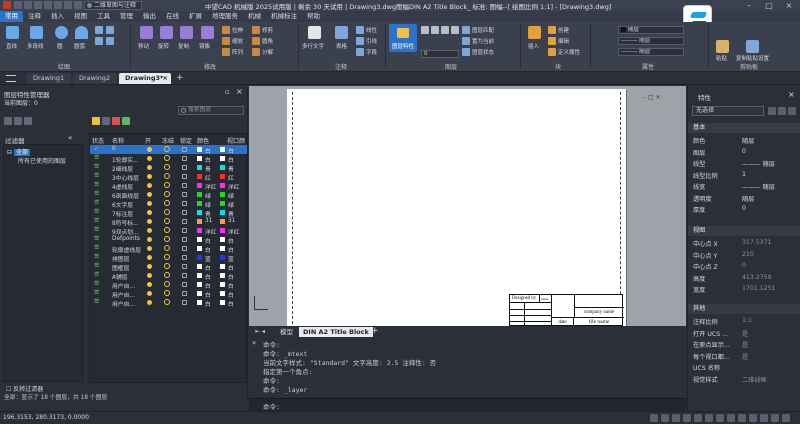 The image size is (800, 424). Describe the element at coordinates (11, 46) in the screenshot. I see `line-button: 直线` at that location.